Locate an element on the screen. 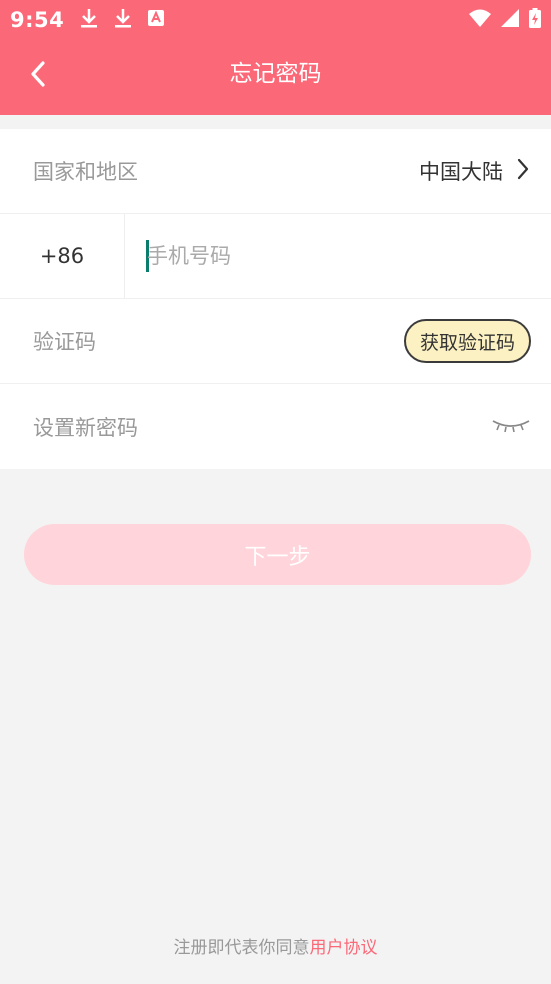  region-label: 国家和地区 is located at coordinates (85, 172).